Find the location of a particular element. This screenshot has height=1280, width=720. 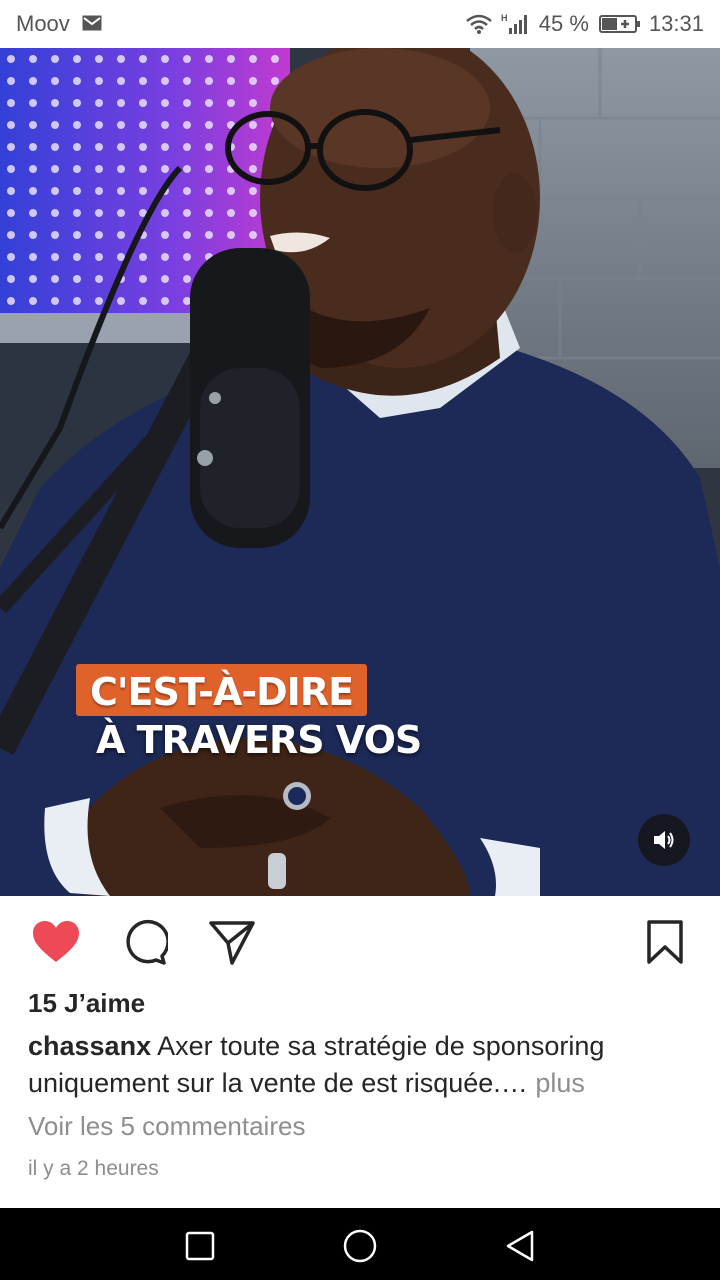

carrier-name: Moov is located at coordinates (43, 23).